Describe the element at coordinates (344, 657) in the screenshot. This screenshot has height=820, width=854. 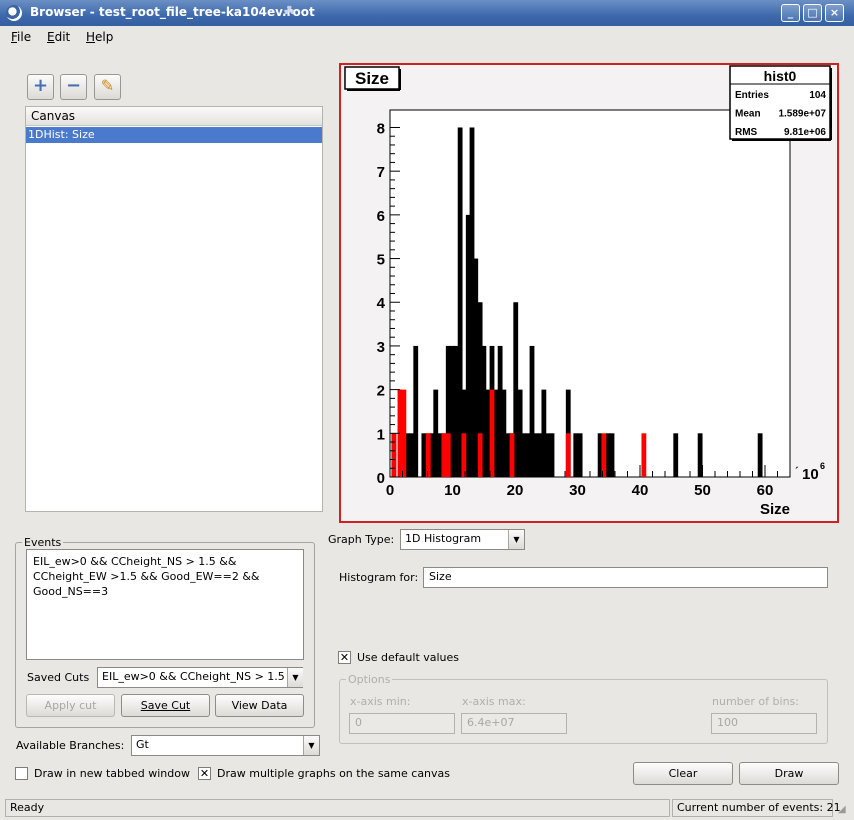
I see `use-default-checkbox: ✕` at that location.